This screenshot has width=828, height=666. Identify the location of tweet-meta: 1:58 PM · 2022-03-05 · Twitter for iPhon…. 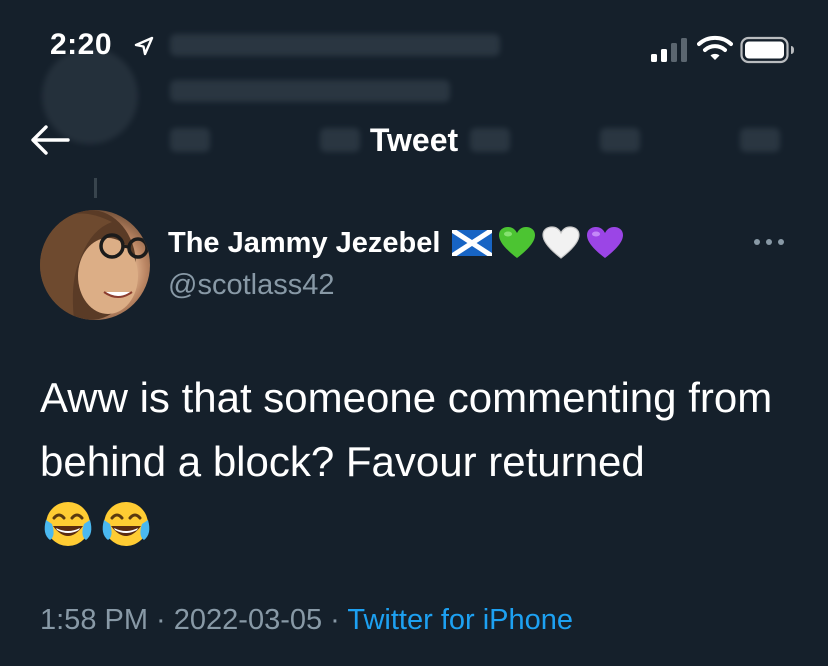
(306, 620).